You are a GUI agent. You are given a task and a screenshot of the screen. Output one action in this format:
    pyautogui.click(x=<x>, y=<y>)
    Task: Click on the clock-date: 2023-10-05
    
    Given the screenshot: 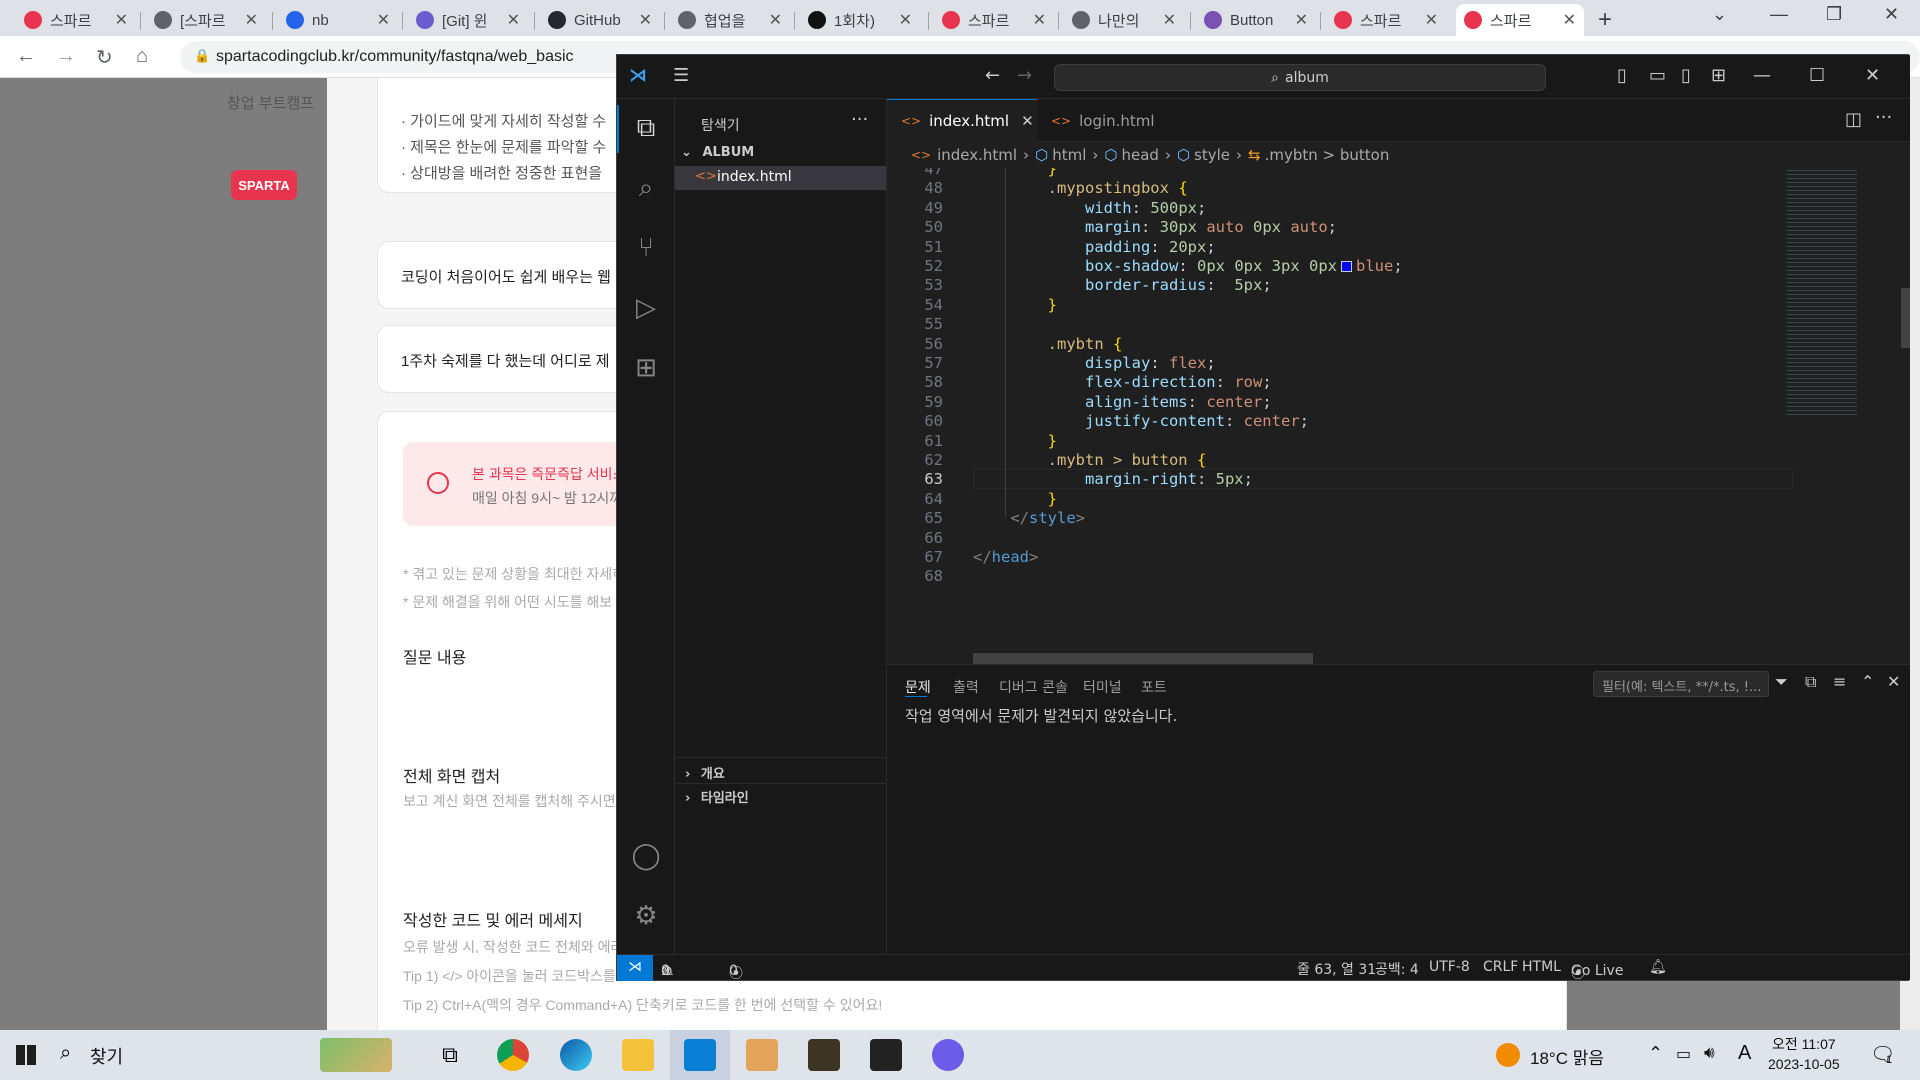 What is the action you would take?
    pyautogui.click(x=1804, y=1064)
    